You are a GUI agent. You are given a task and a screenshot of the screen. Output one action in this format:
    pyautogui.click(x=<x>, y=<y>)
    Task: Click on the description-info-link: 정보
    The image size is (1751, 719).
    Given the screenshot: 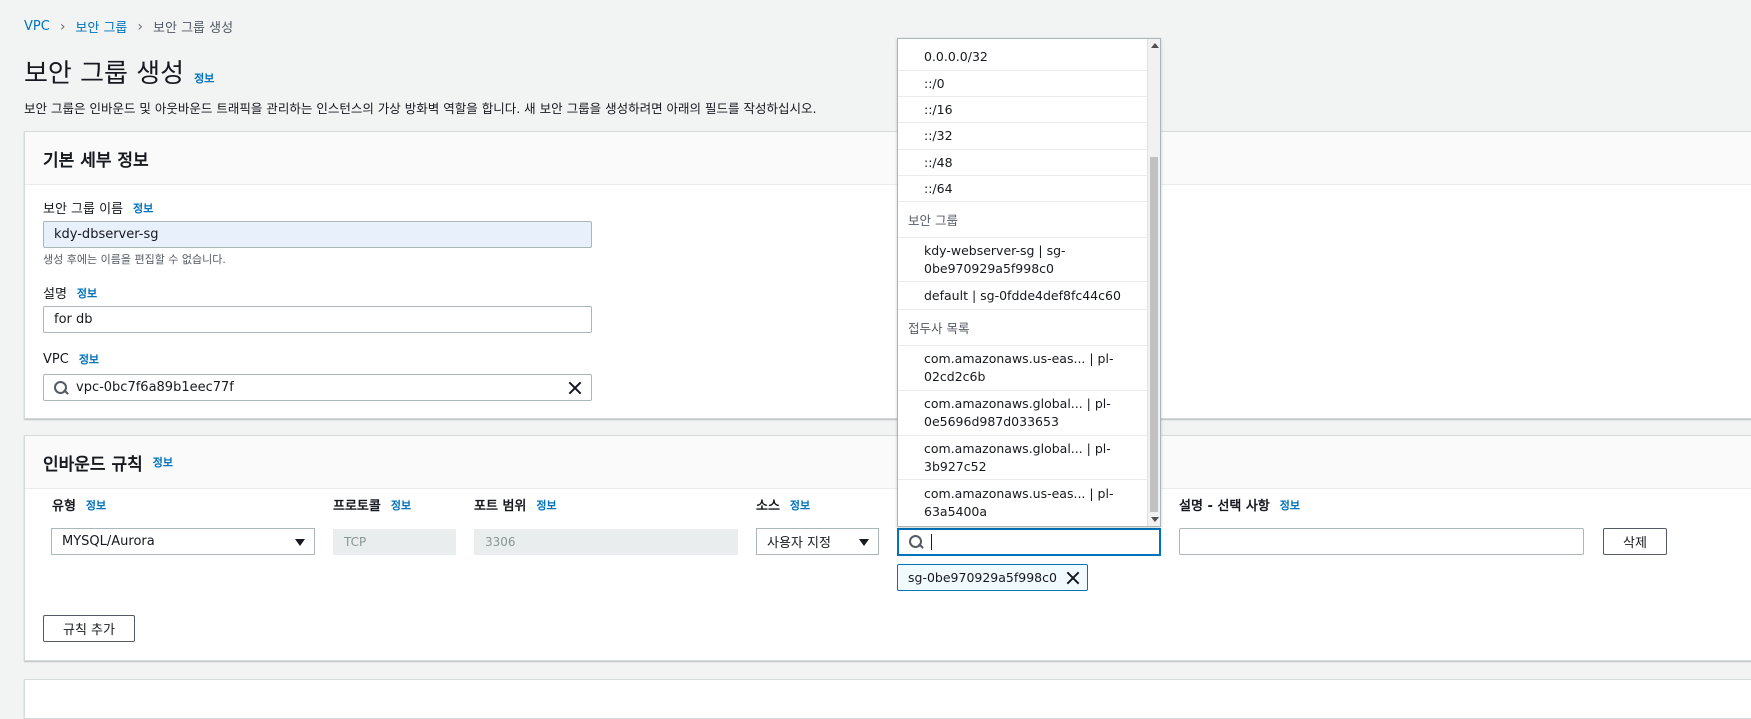 What is the action you would take?
    pyautogui.click(x=87, y=293)
    